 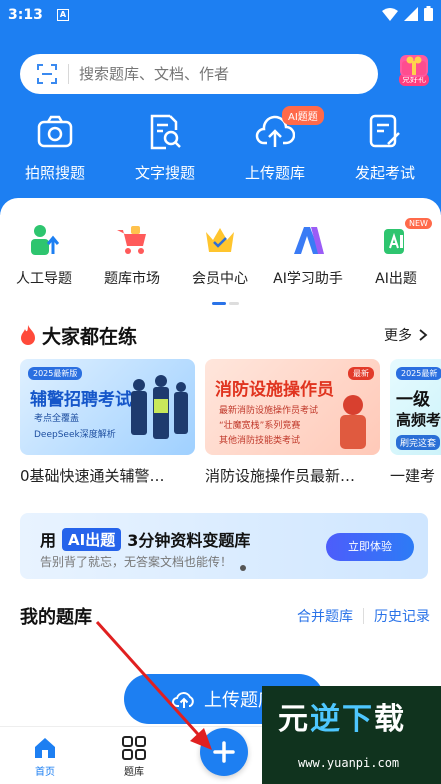 What do you see at coordinates (164, 173) in the screenshot?
I see `action-label: 文字搜题` at bounding box center [164, 173].